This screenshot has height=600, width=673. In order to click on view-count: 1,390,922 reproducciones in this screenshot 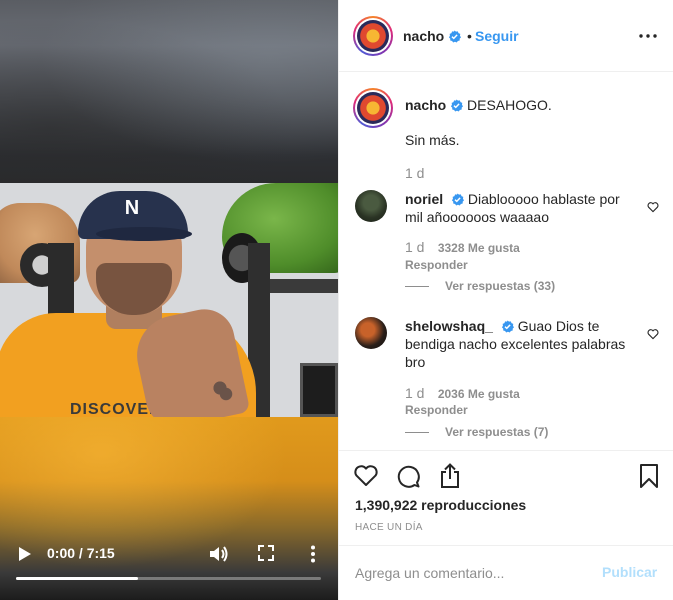, I will do `click(440, 505)`.